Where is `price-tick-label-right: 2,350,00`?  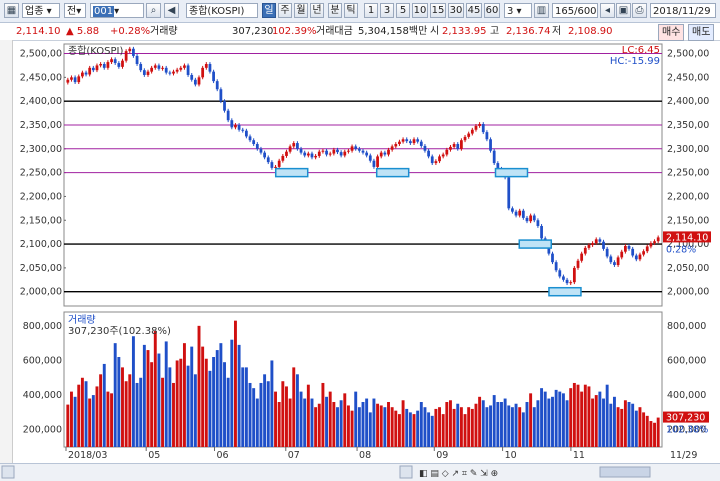 price-tick-label-right: 2,350,00 is located at coordinates (688, 125).